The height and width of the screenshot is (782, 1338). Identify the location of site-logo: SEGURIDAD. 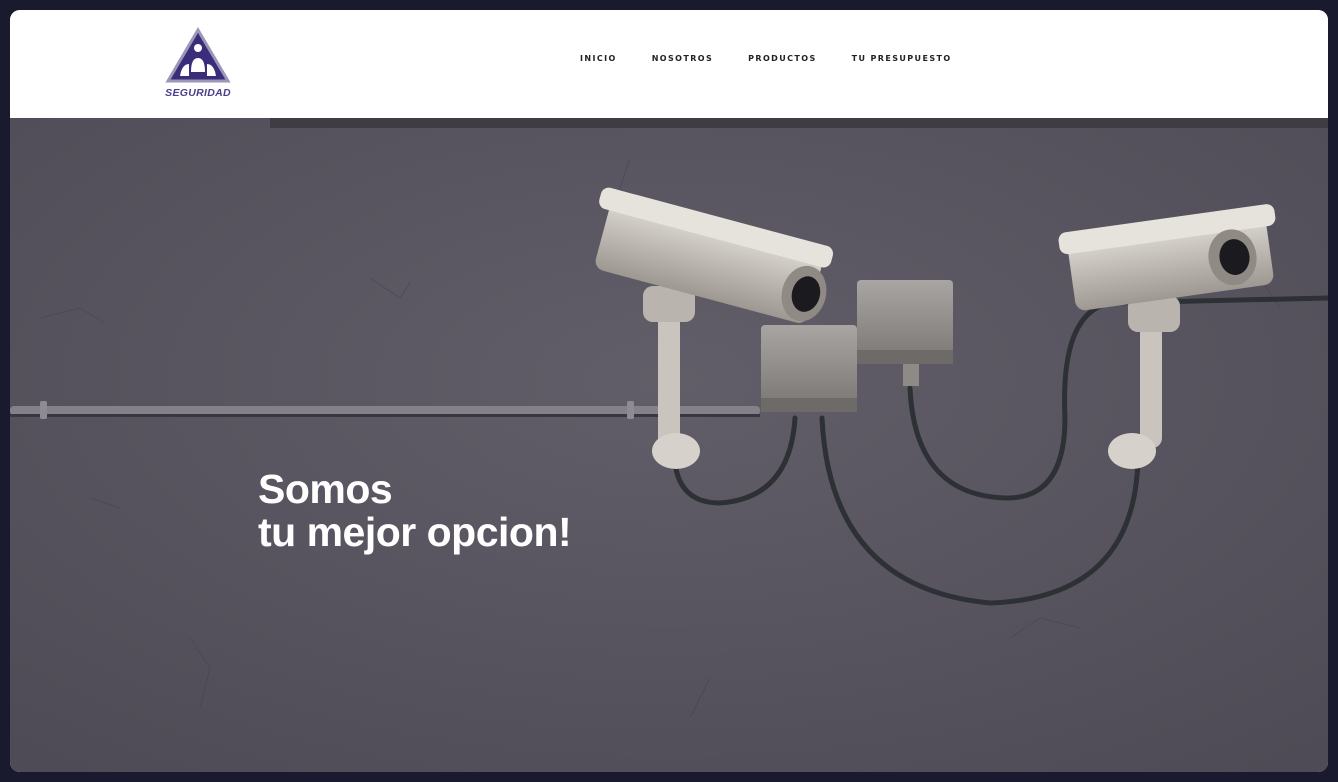
(198, 64).